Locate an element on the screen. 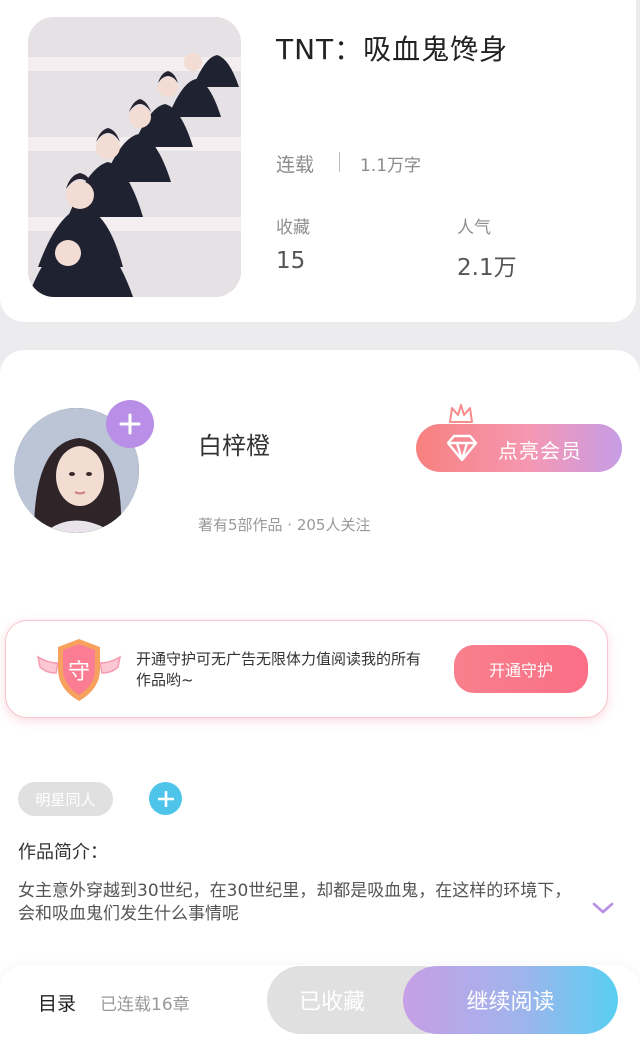  shield-badge-char: 守 is located at coordinates (79, 672).